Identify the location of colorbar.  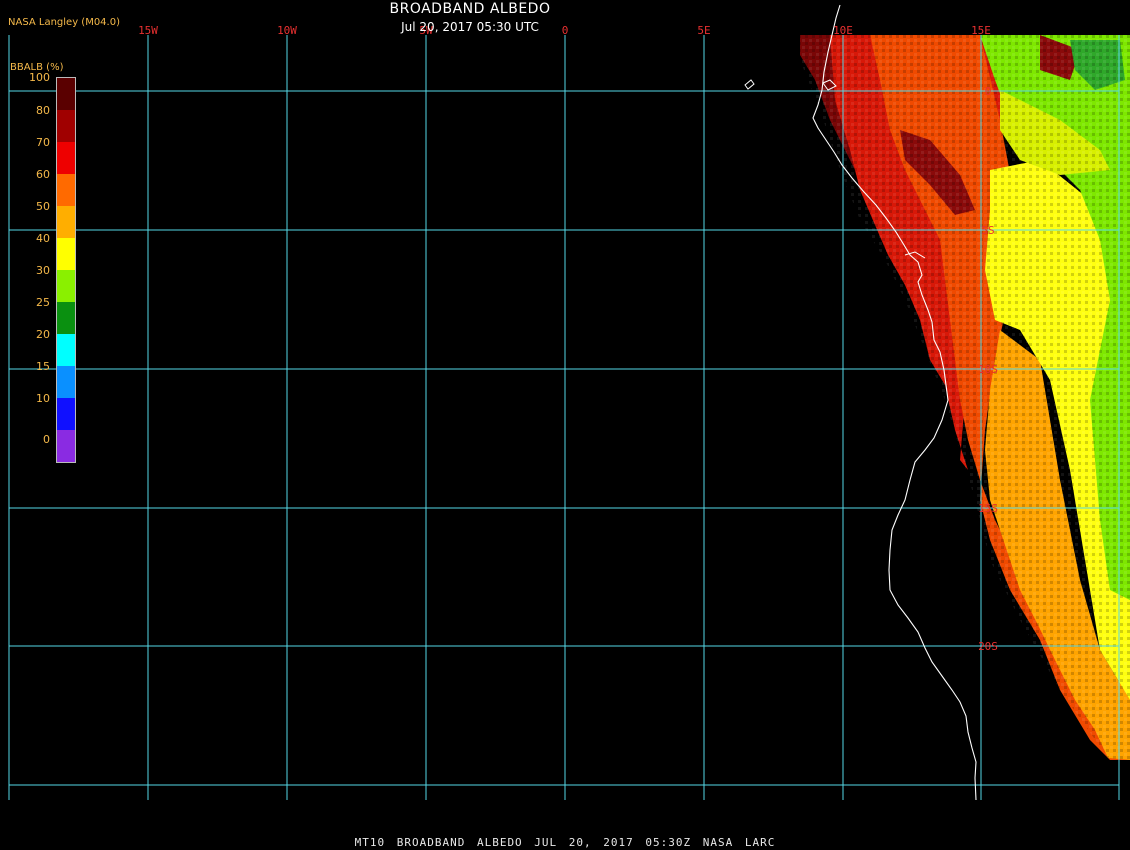
(66, 270).